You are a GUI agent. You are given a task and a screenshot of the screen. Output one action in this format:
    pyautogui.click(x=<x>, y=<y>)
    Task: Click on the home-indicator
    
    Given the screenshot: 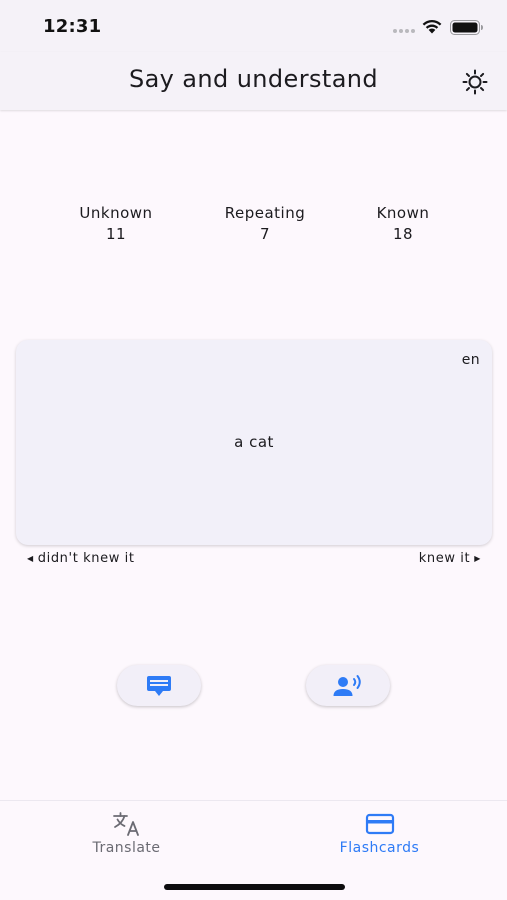 What is the action you would take?
    pyautogui.click(x=254, y=887)
    